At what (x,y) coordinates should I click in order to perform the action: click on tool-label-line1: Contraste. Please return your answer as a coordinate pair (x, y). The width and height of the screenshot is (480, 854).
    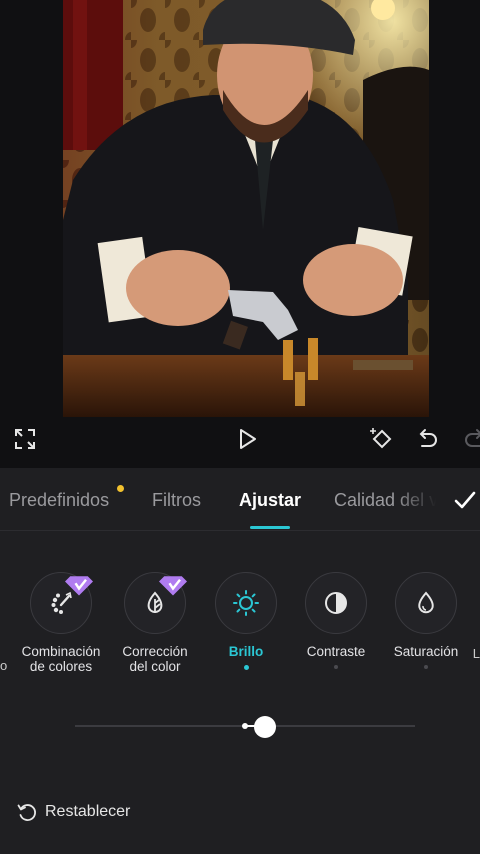
    Looking at the image, I should click on (336, 651).